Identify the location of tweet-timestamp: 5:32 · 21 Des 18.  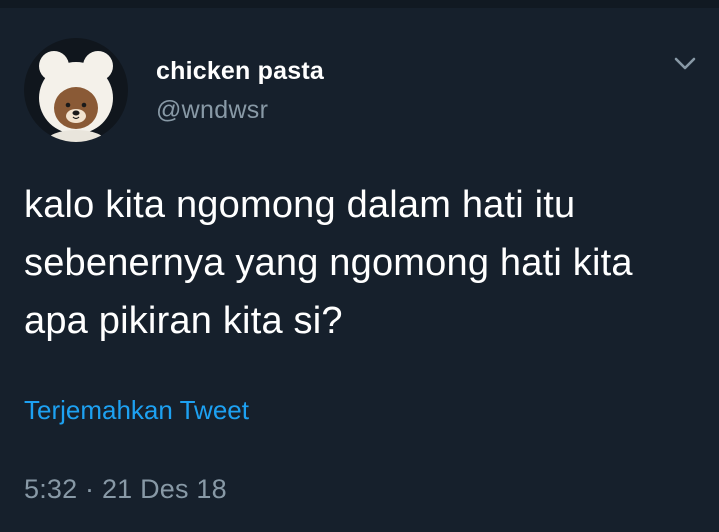
(125, 489).